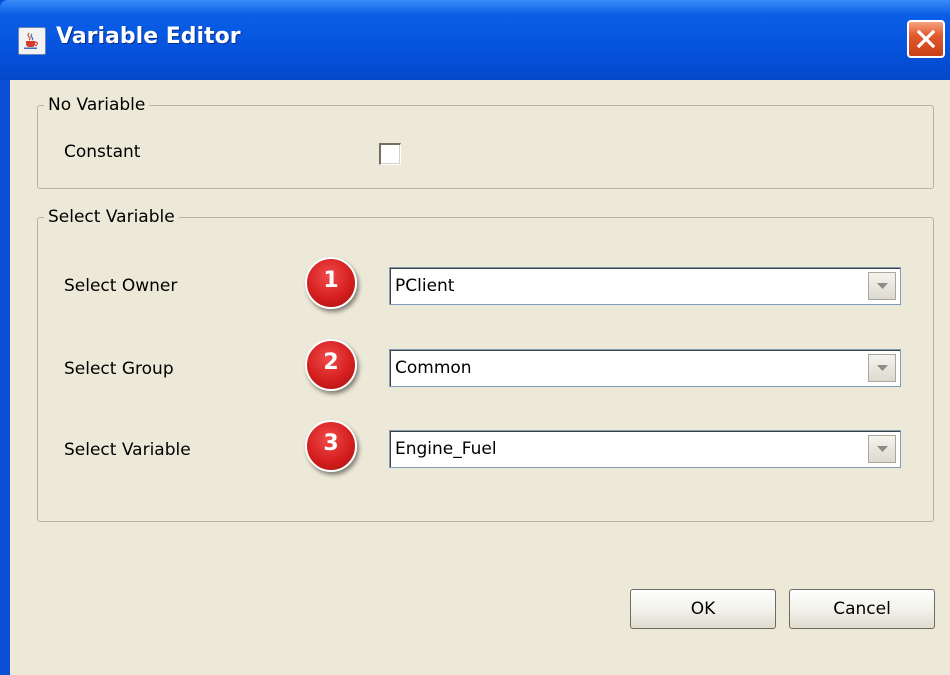 Image resolution: width=950 pixels, height=675 pixels. Describe the element at coordinates (425, 286) in the screenshot. I see `select-owner-value: PClient` at that location.